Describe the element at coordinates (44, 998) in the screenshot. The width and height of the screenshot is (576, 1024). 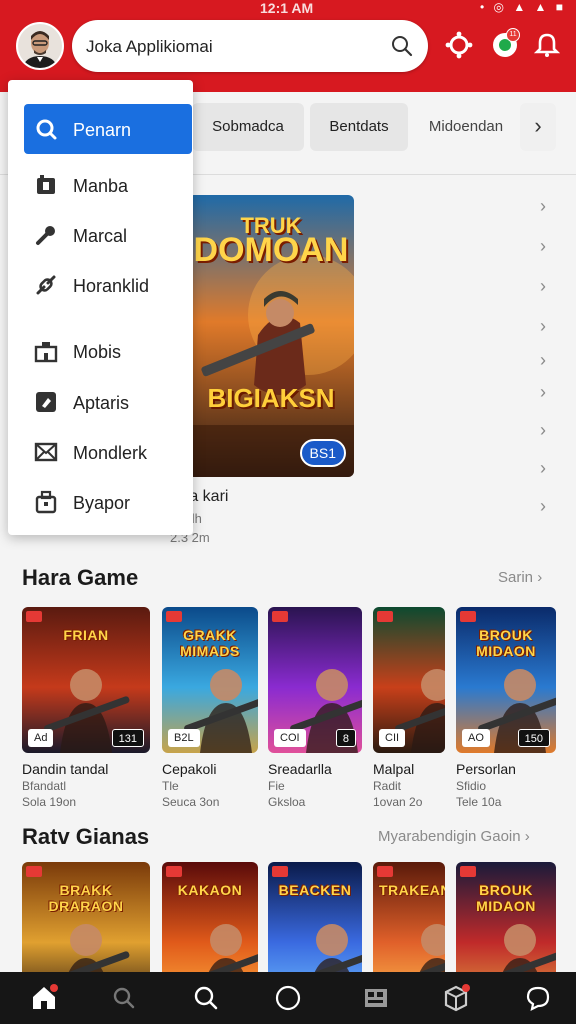
I see `home-icon` at that location.